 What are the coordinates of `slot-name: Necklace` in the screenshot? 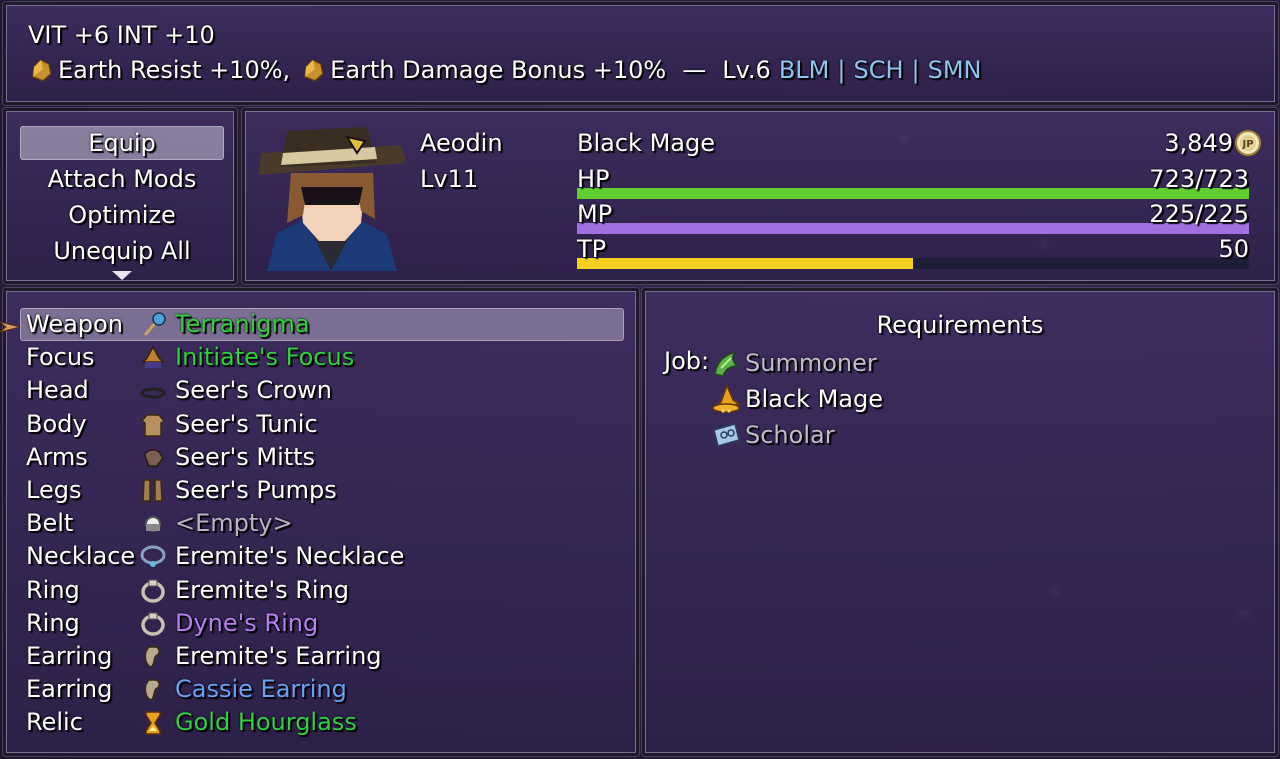 It's located at (81, 556).